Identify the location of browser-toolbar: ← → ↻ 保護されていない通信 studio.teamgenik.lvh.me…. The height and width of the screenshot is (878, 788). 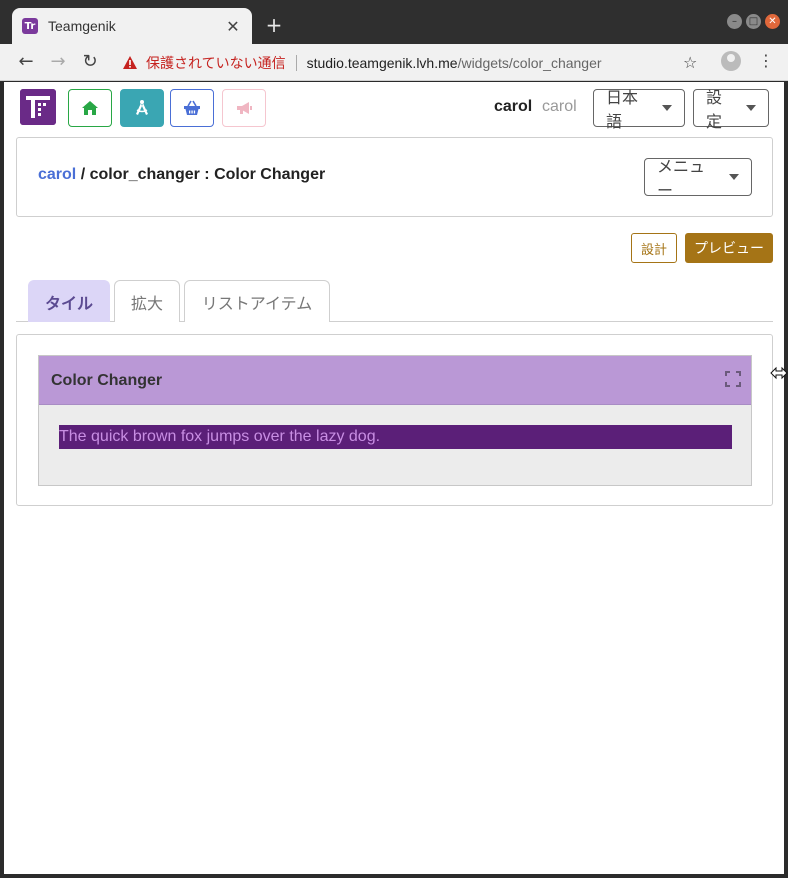
(394, 62).